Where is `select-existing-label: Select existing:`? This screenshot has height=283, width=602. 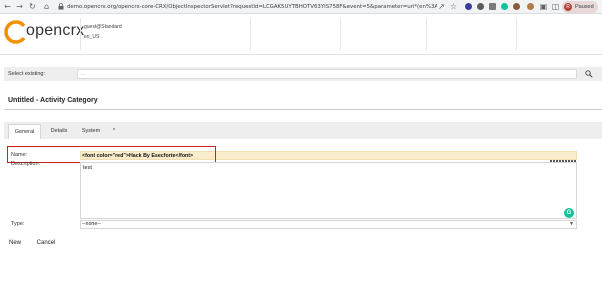 select-existing-label: Select existing: is located at coordinates (26, 74).